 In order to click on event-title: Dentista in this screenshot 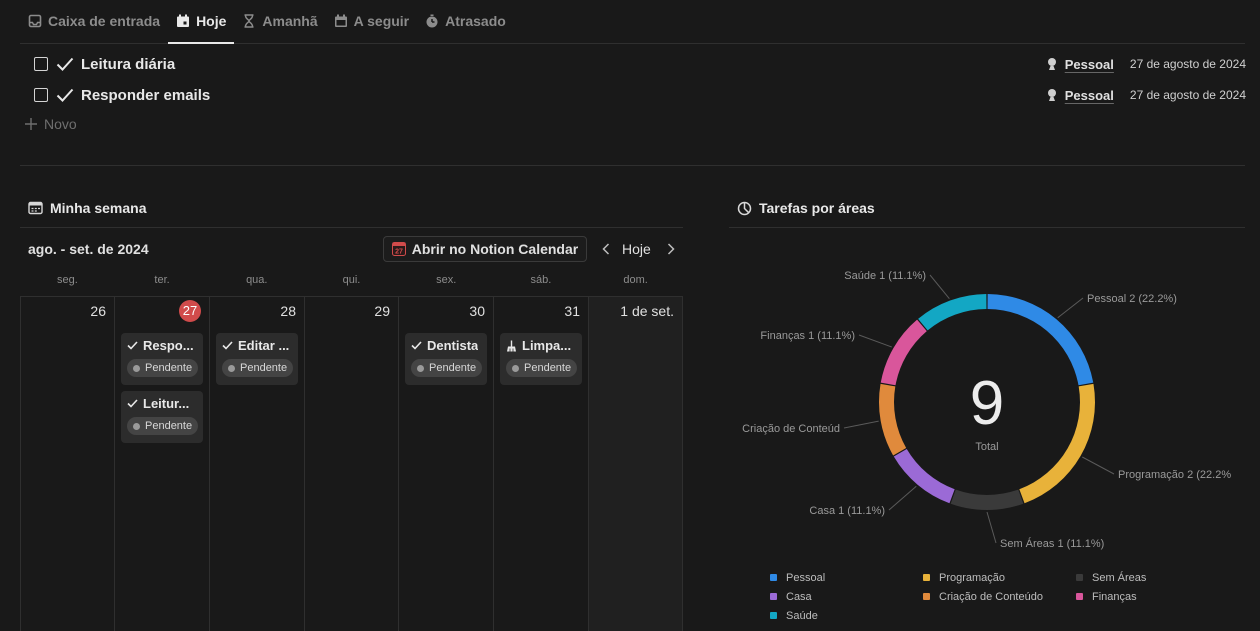, I will do `click(453, 345)`.